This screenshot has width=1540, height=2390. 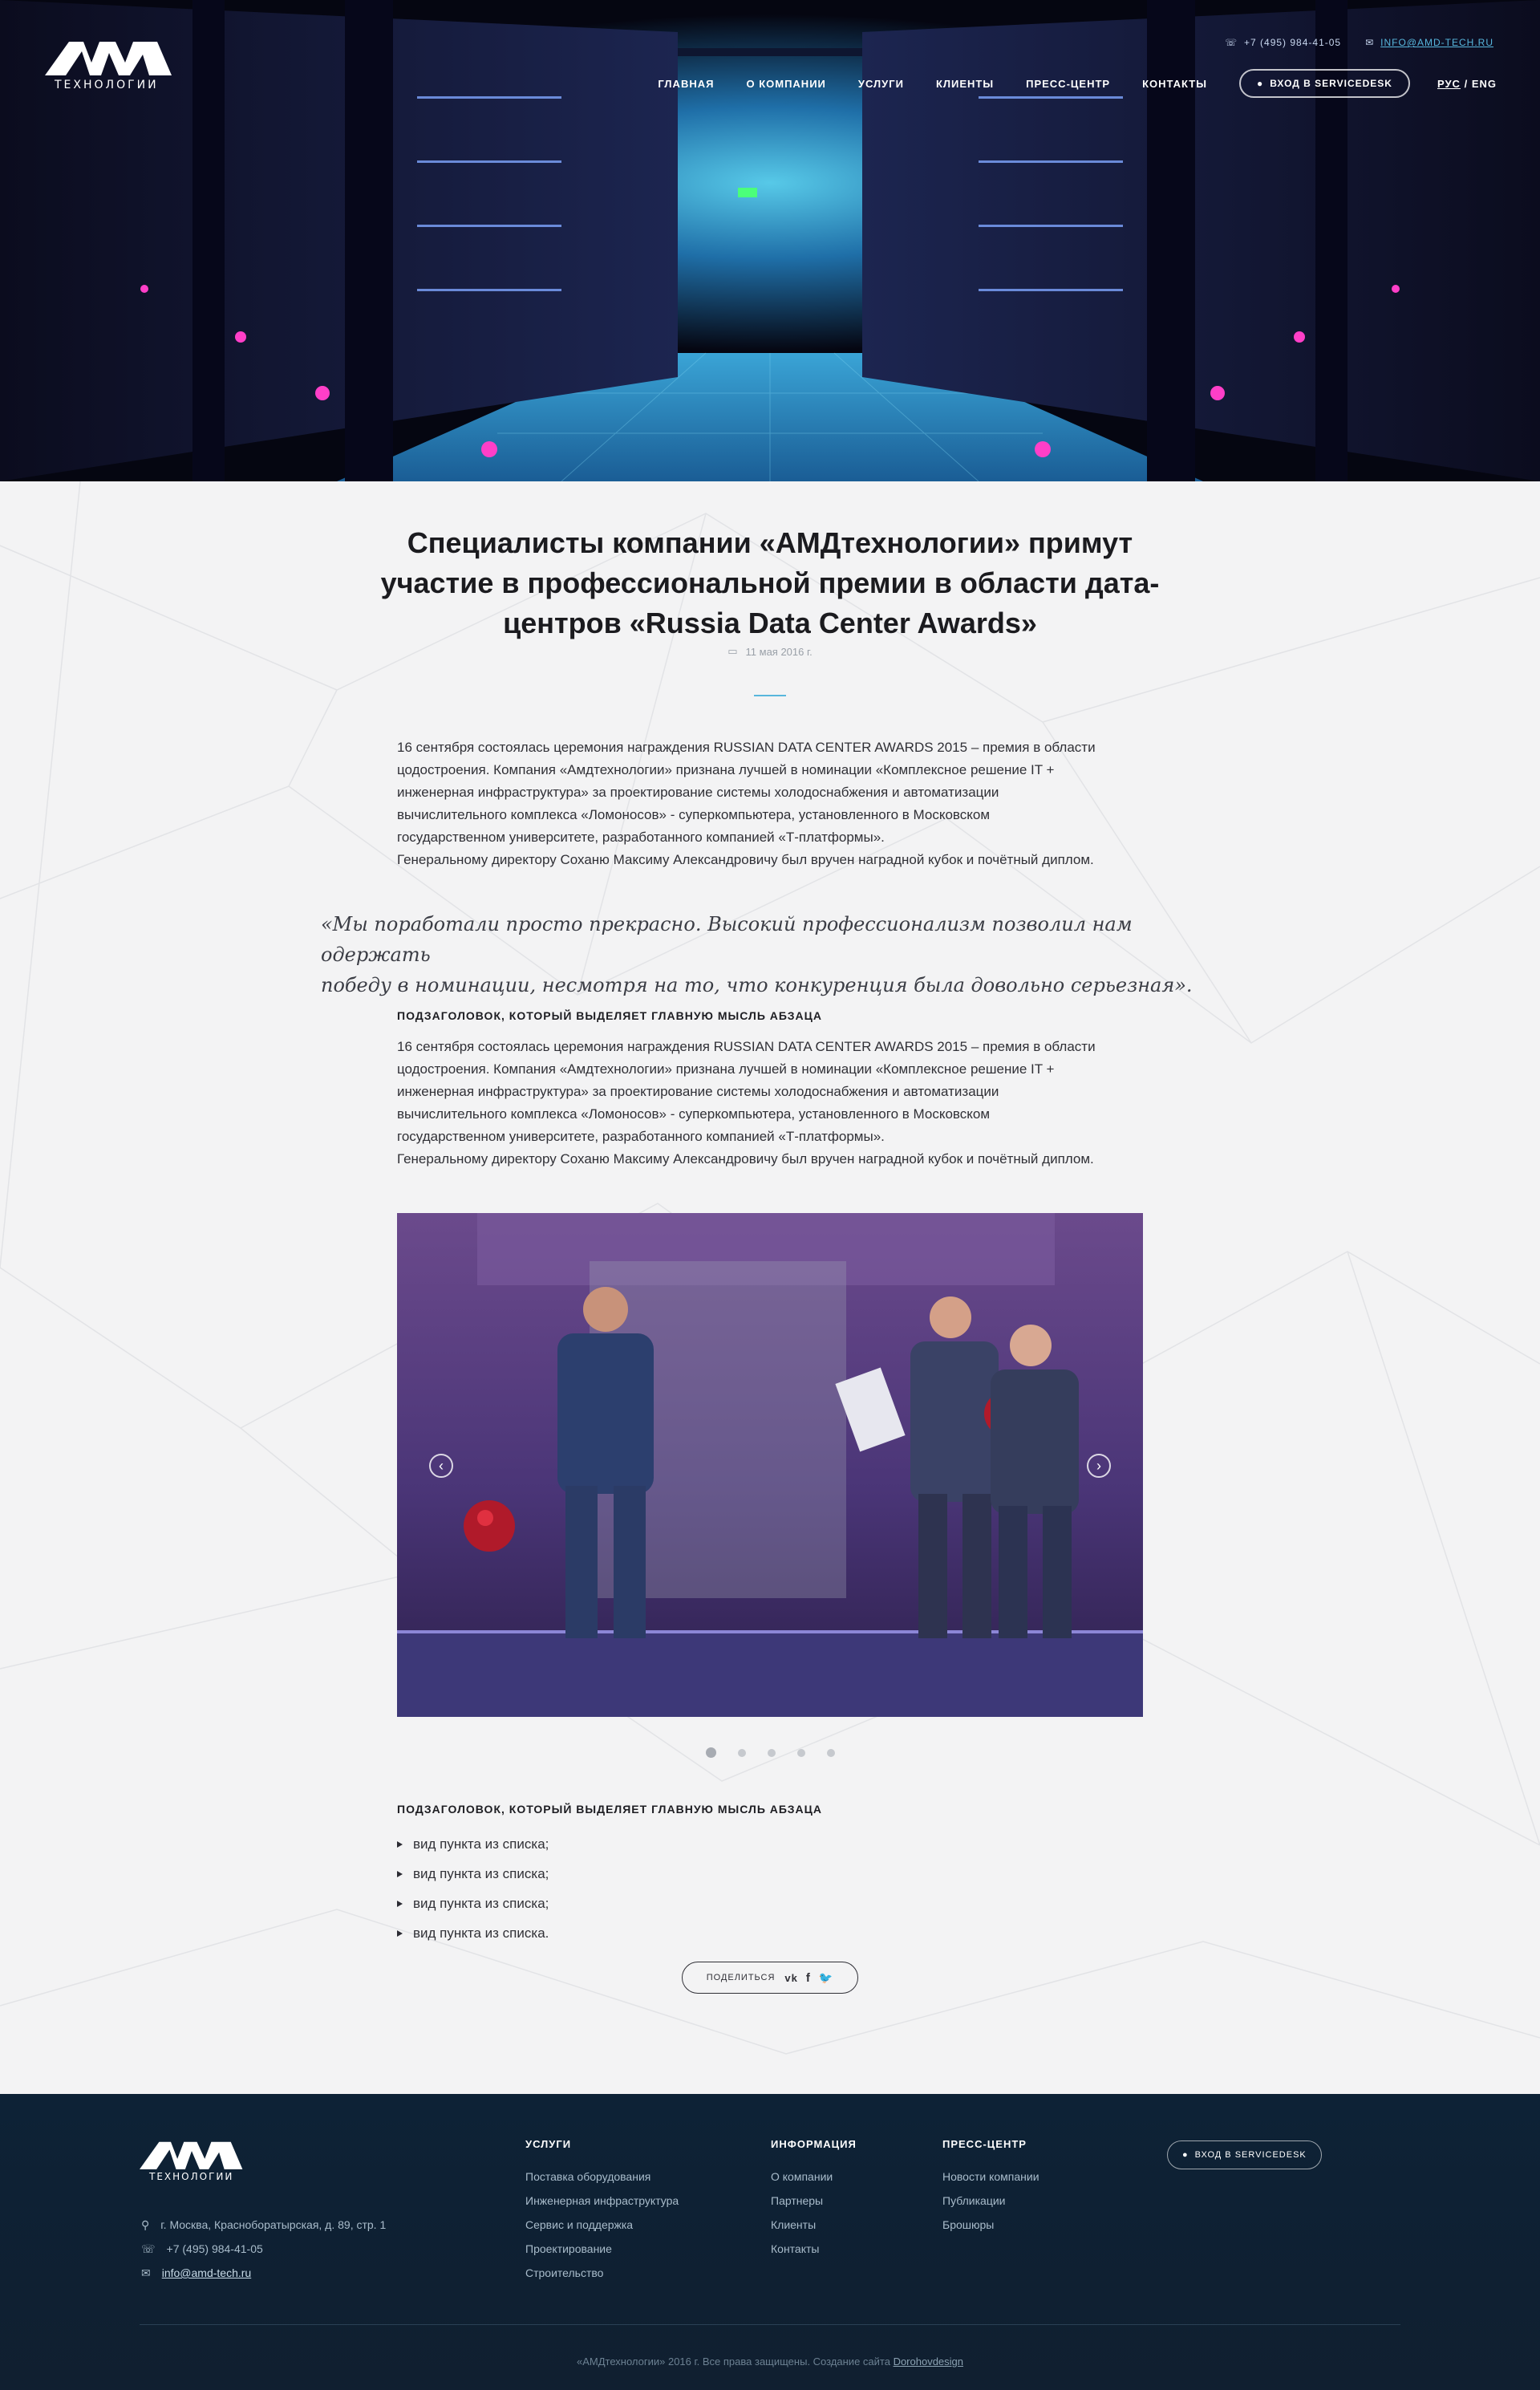 I want to click on share-bar: ПОДЕЛИТЬСЯ vk f 🐦, so click(x=770, y=1978).